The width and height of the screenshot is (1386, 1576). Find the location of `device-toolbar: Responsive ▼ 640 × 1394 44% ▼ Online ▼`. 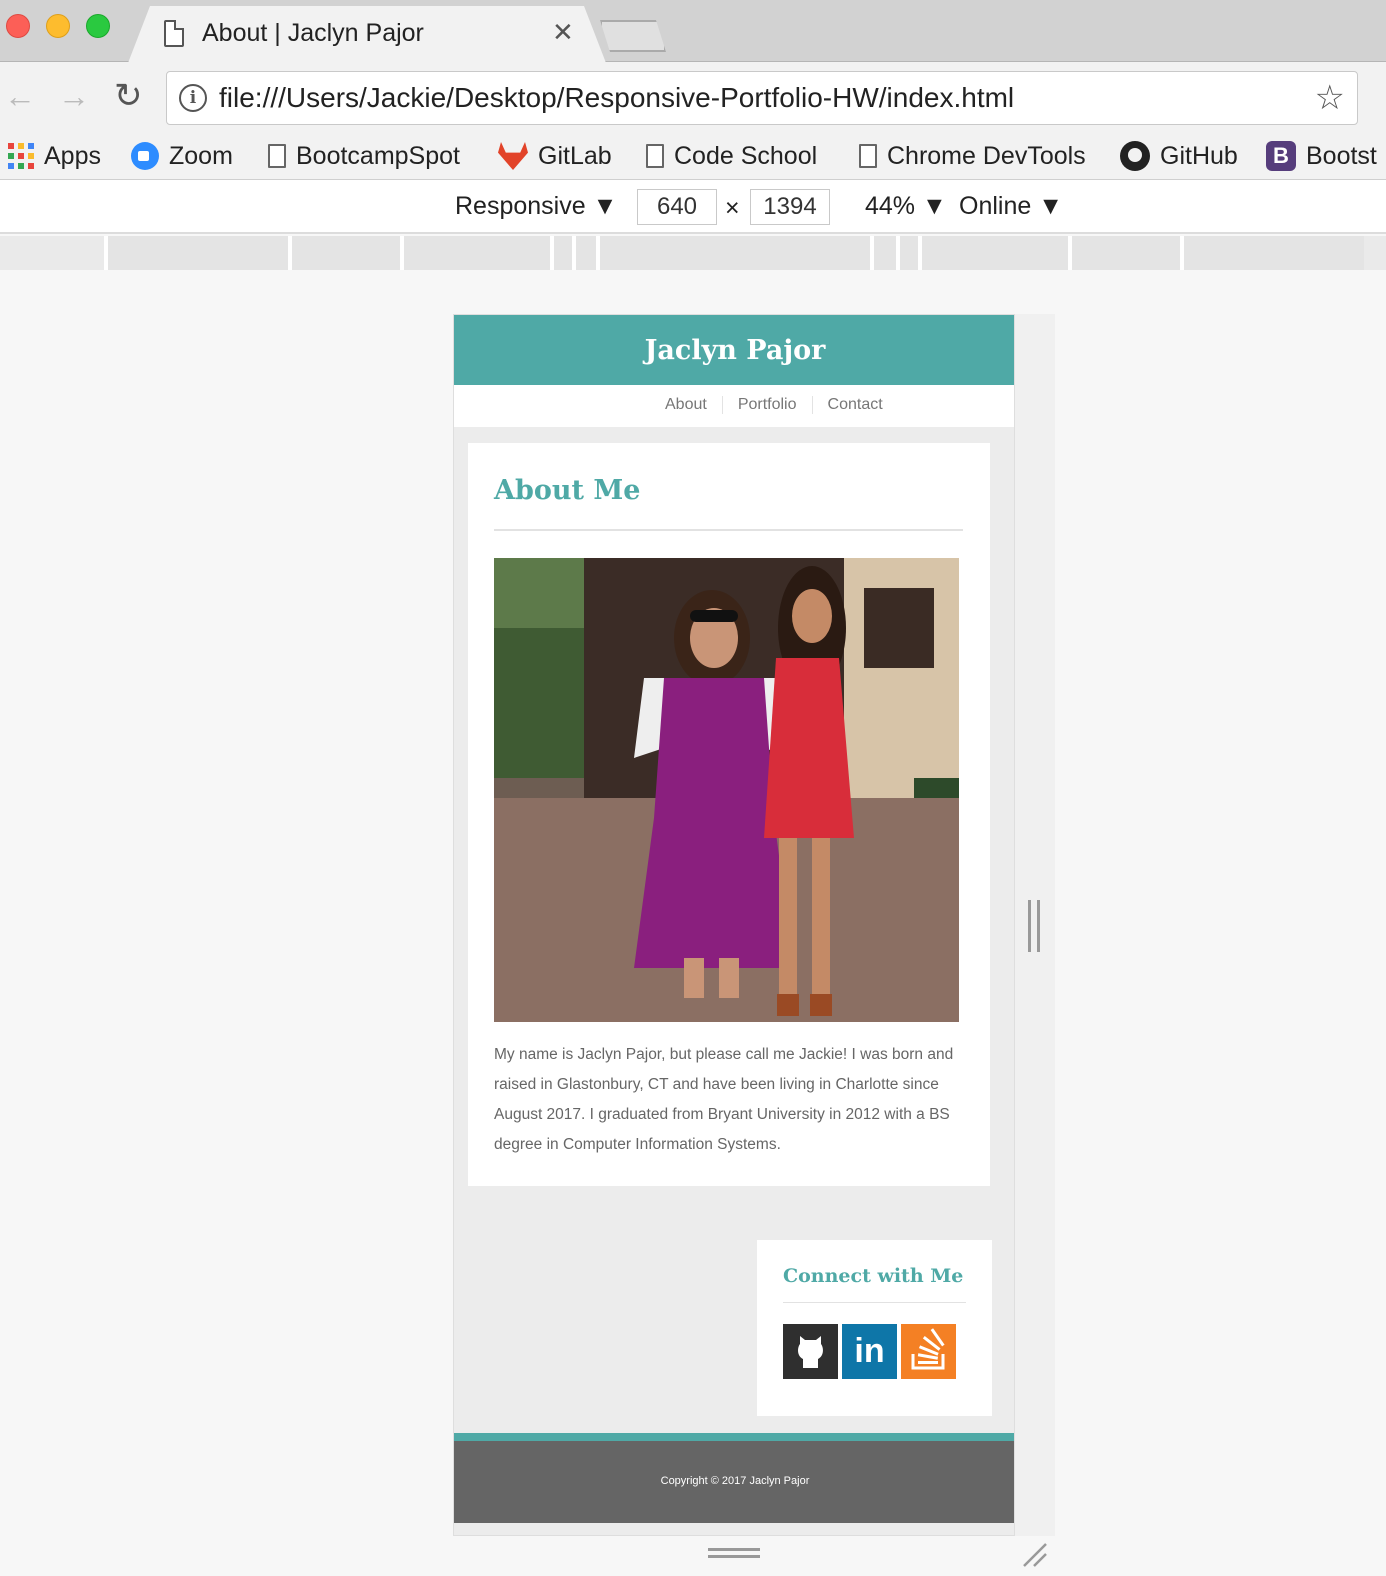

device-toolbar: Responsive ▼ 640 × 1394 44% ▼ Online ▼ is located at coordinates (693, 207).